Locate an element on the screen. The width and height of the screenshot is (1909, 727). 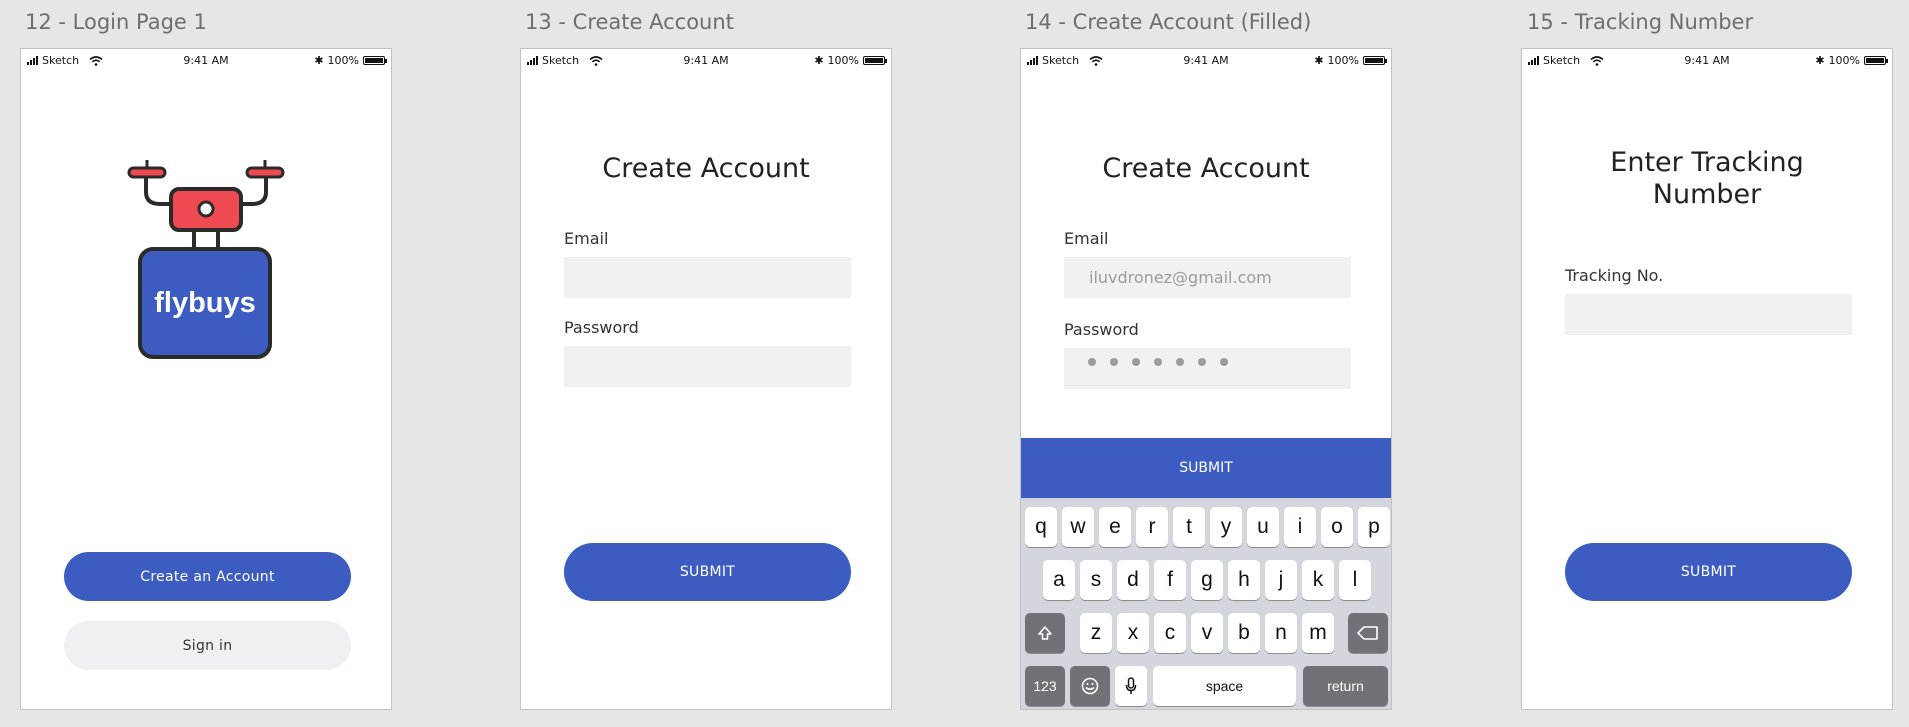
key-g: g is located at coordinates (1207, 580).